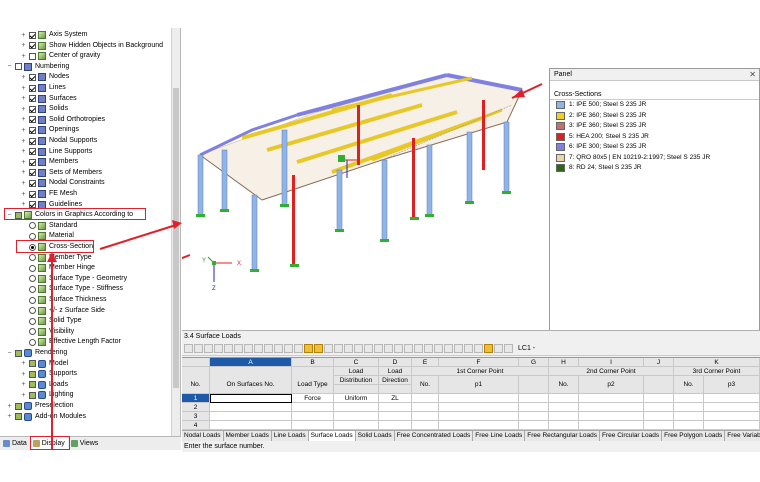 The width and height of the screenshot is (760, 482). Describe the element at coordinates (375, 436) in the screenshot. I see `sheet-tab: Solid Loads` at that location.